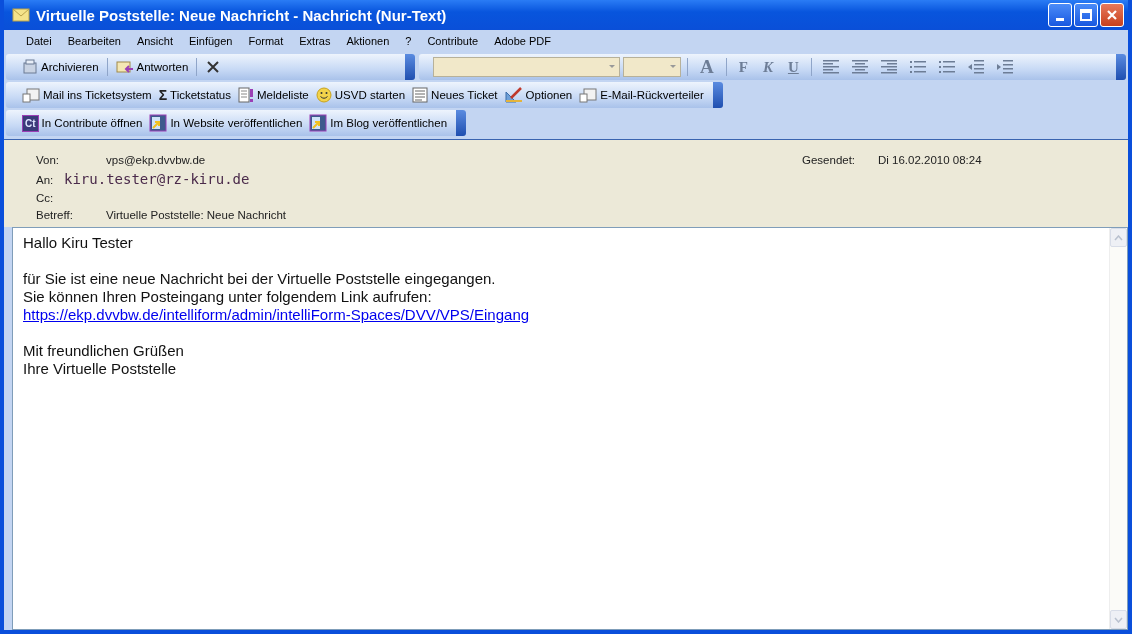 This screenshot has width=1132, height=634. Describe the element at coordinates (408, 41) in the screenshot. I see `menu-item: ?` at that location.